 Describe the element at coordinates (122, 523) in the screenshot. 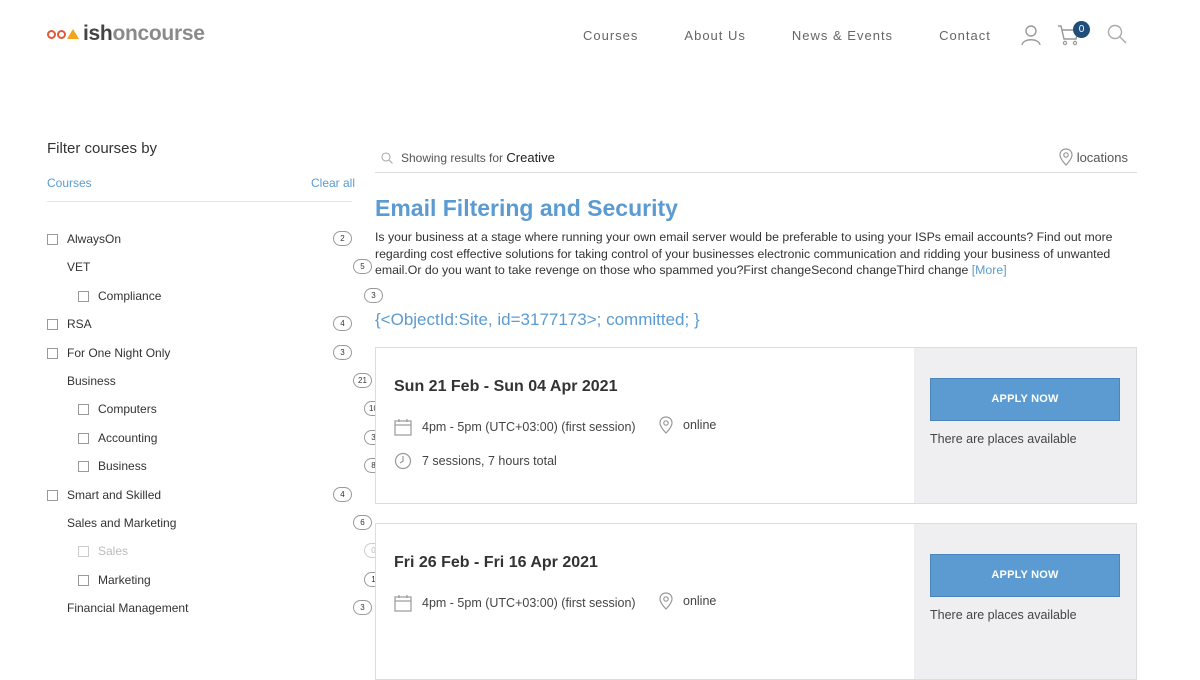

I see `filter-item-label: Sales and Marketing` at that location.